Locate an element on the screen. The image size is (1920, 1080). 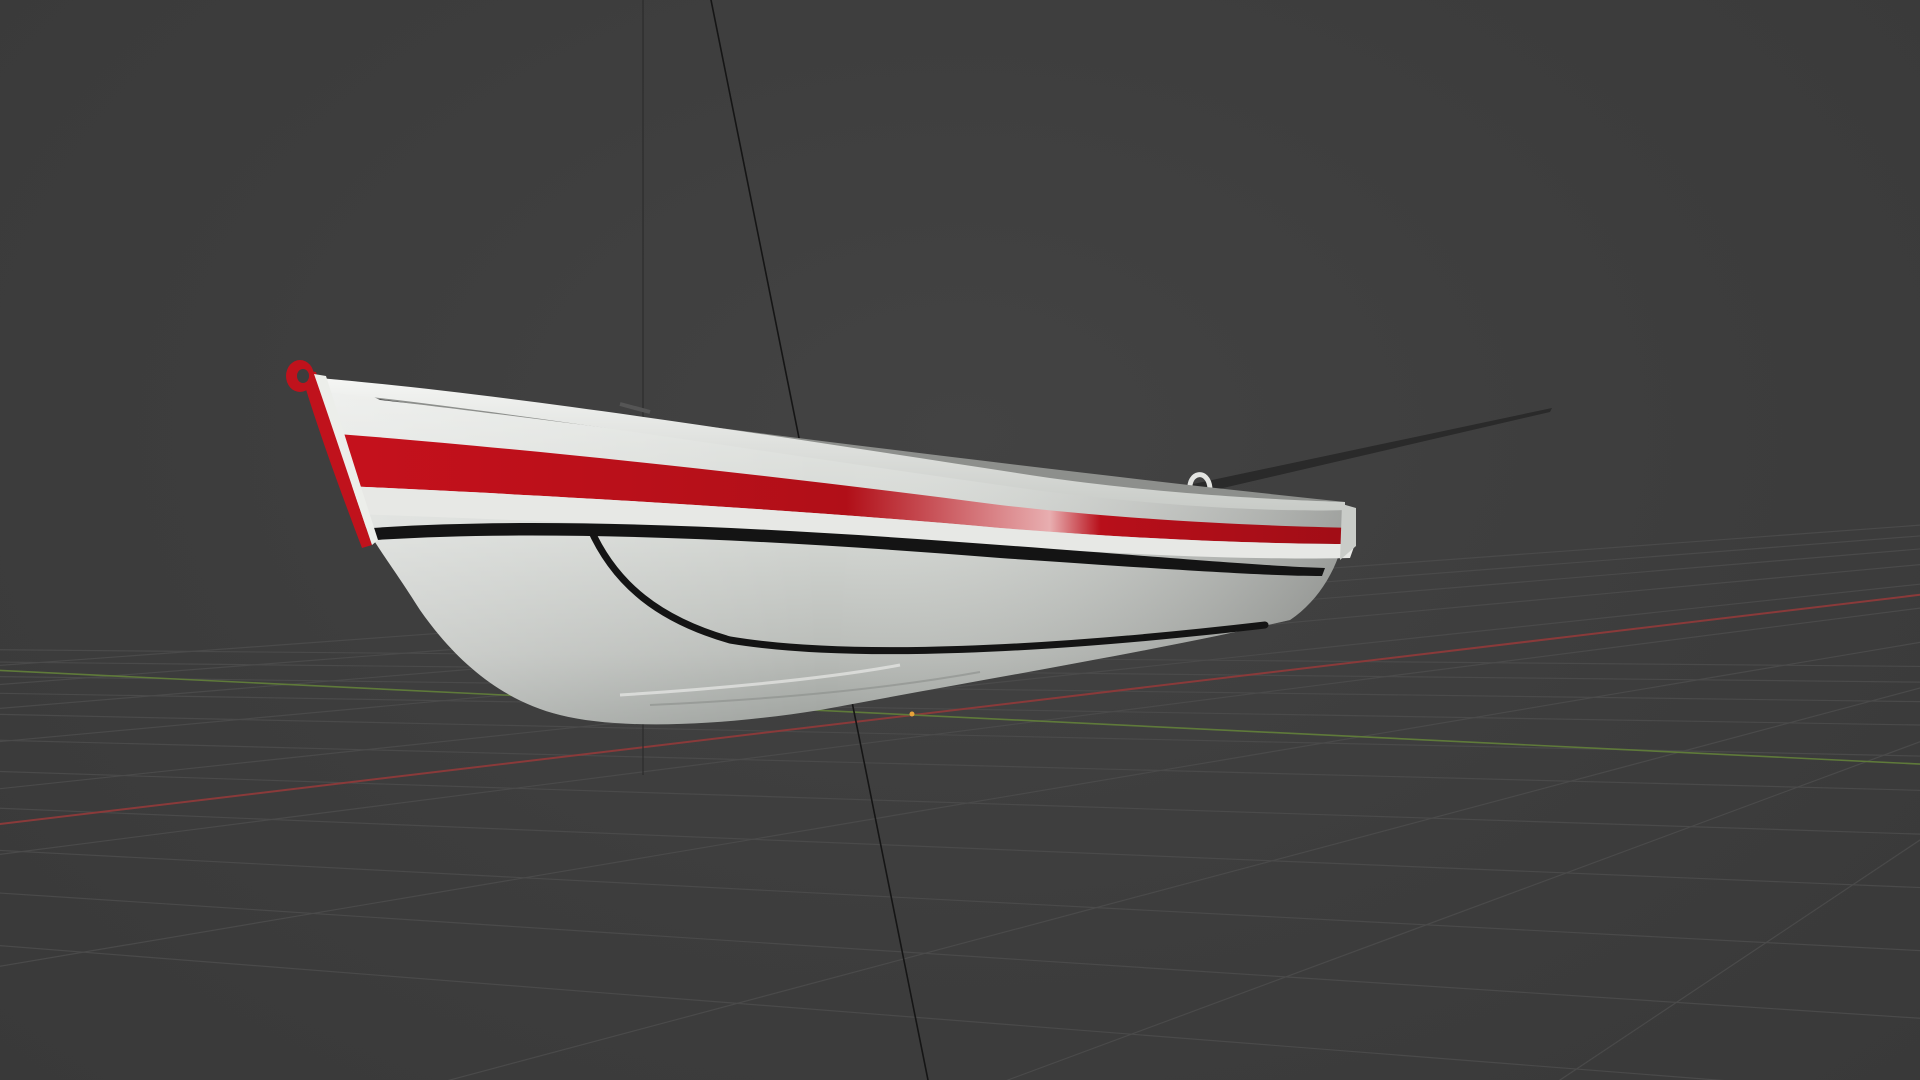
bow-eye-ring is located at coordinates (300, 376).